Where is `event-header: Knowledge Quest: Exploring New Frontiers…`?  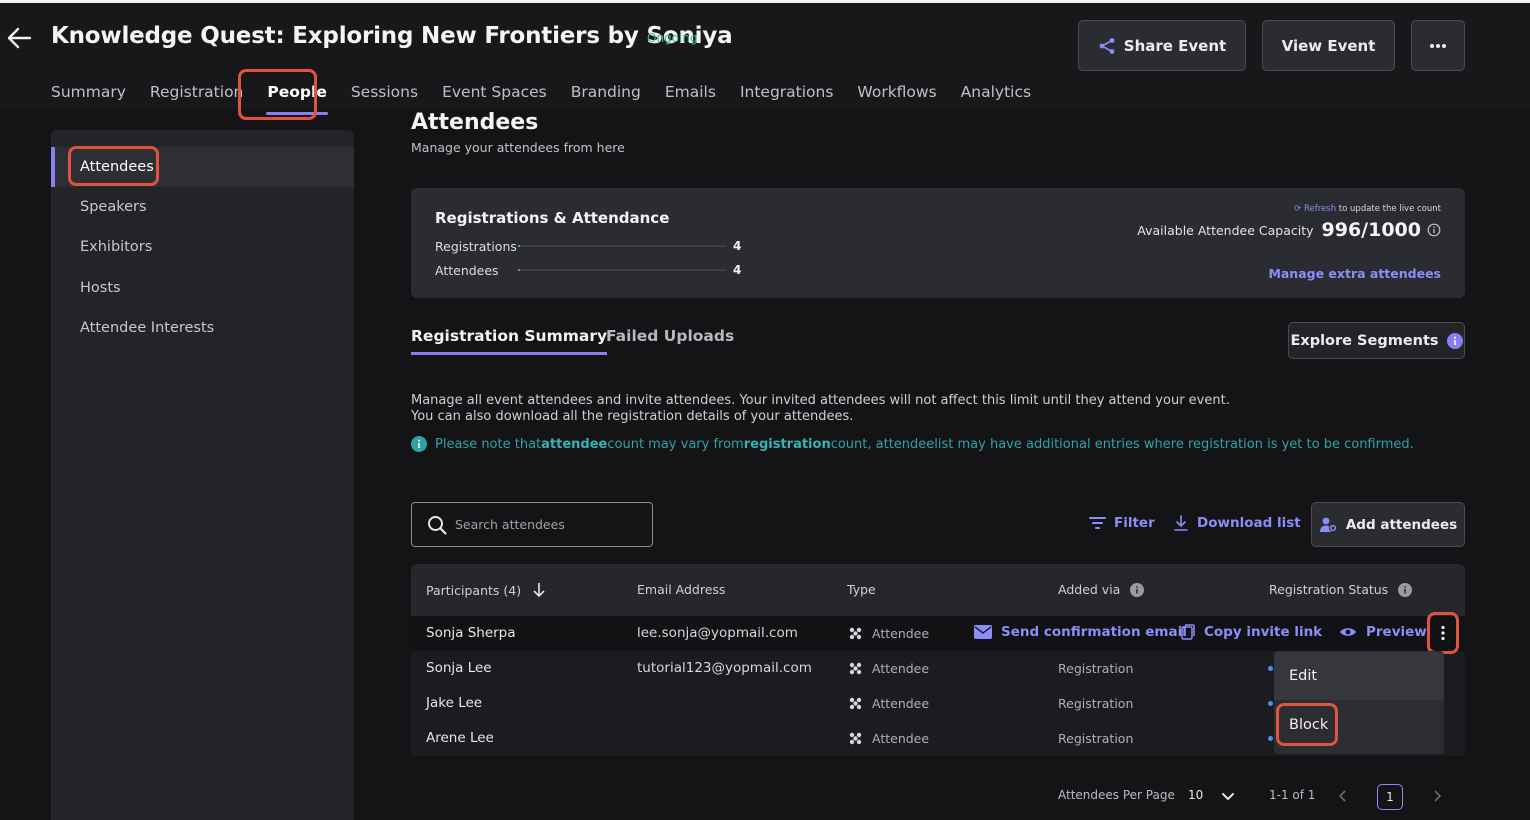 event-header: Knowledge Quest: Exploring New Frontiers… is located at coordinates (765, 59).